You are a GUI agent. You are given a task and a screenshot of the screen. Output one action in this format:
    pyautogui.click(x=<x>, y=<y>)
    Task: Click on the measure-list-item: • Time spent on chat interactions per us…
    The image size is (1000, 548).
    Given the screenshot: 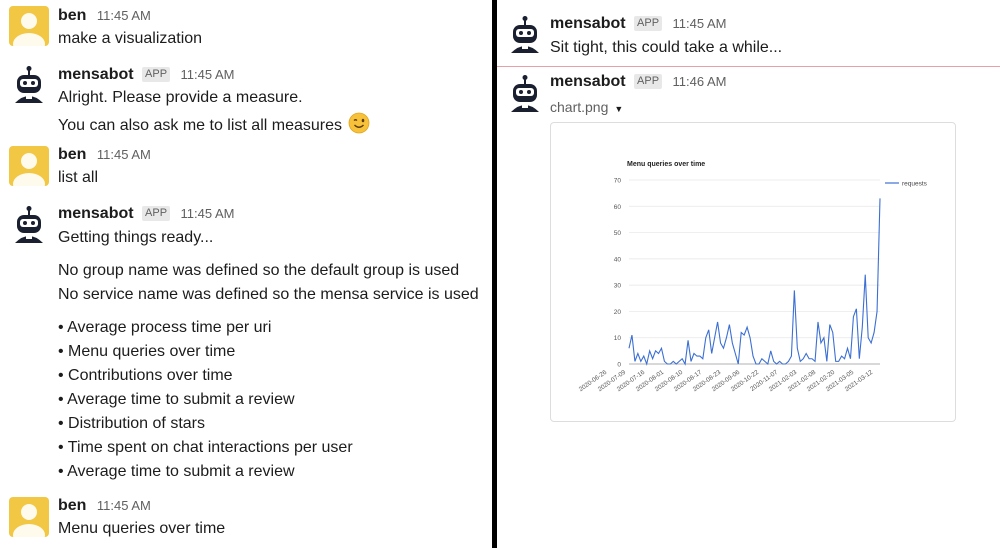 What is the action you would take?
    pyautogui.click(x=205, y=447)
    